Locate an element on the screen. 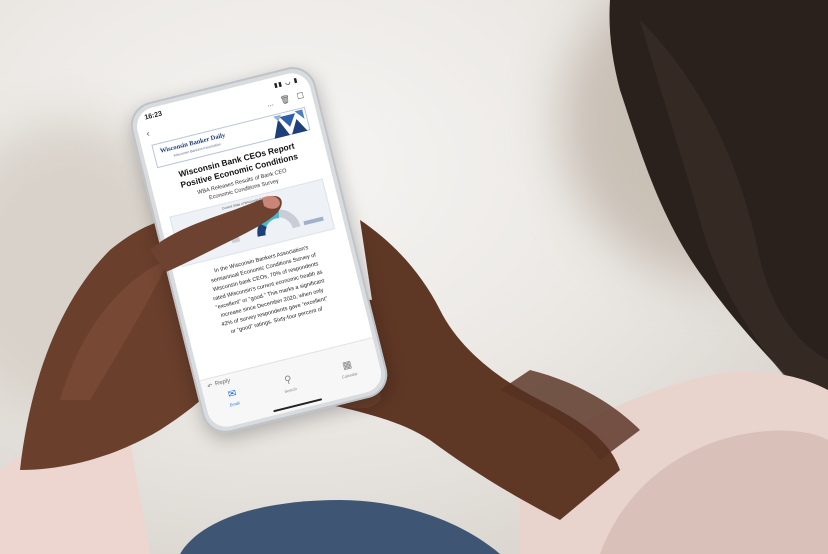 This screenshot has height=554, width=828. status-time: 16:23 is located at coordinates (153, 116).